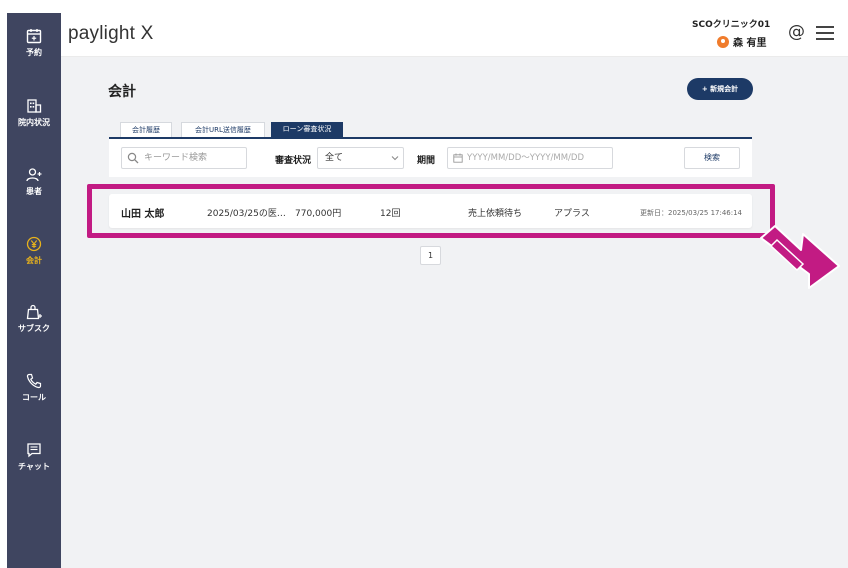 The image size is (848, 568). Describe the element at coordinates (34, 290) in the screenshot. I see `sidebar: 予約 院内状況 患者 会計 サブスク コール チャット` at that location.